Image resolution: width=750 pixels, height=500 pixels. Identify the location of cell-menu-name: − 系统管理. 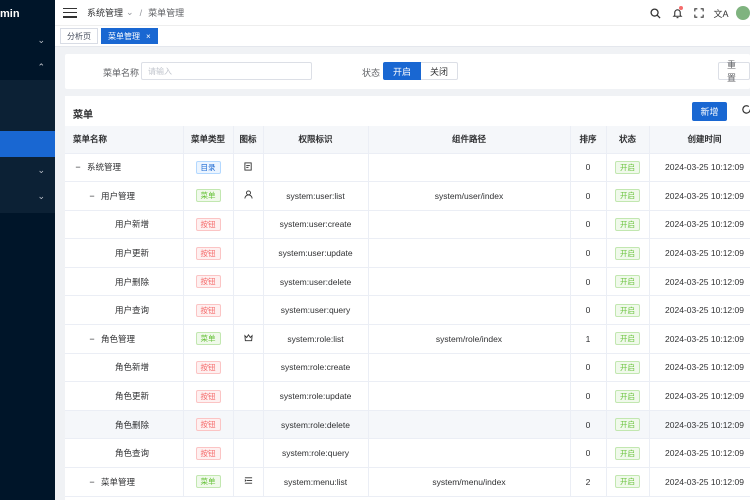
(124, 168).